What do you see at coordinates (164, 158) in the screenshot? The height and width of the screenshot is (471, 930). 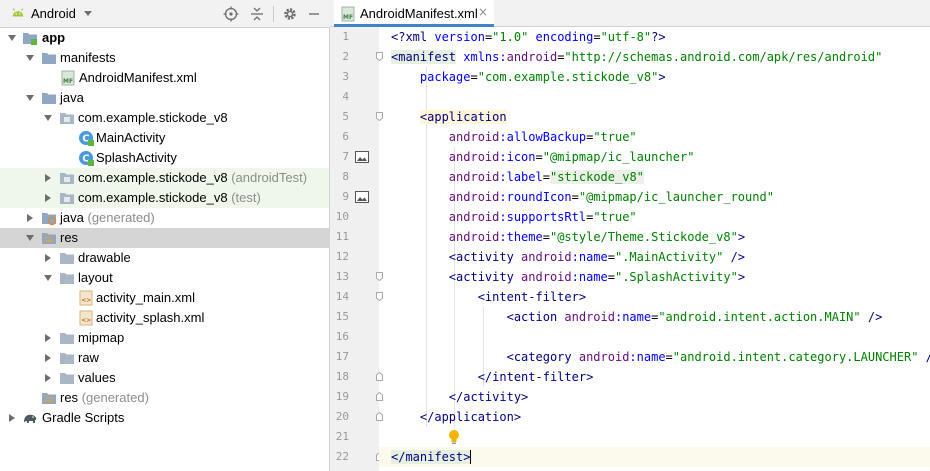 I see `tree-item-splash-activity: C SplashActivity` at bounding box center [164, 158].